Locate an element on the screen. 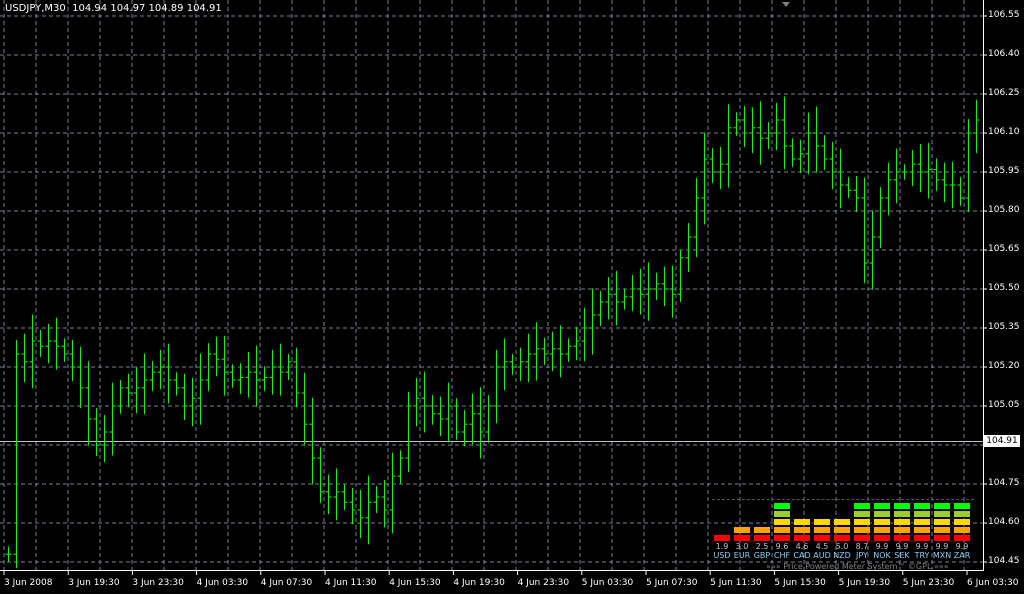 The height and width of the screenshot is (594, 1024). time-tick-label: 4 Jun 23:30 is located at coordinates (543, 583).